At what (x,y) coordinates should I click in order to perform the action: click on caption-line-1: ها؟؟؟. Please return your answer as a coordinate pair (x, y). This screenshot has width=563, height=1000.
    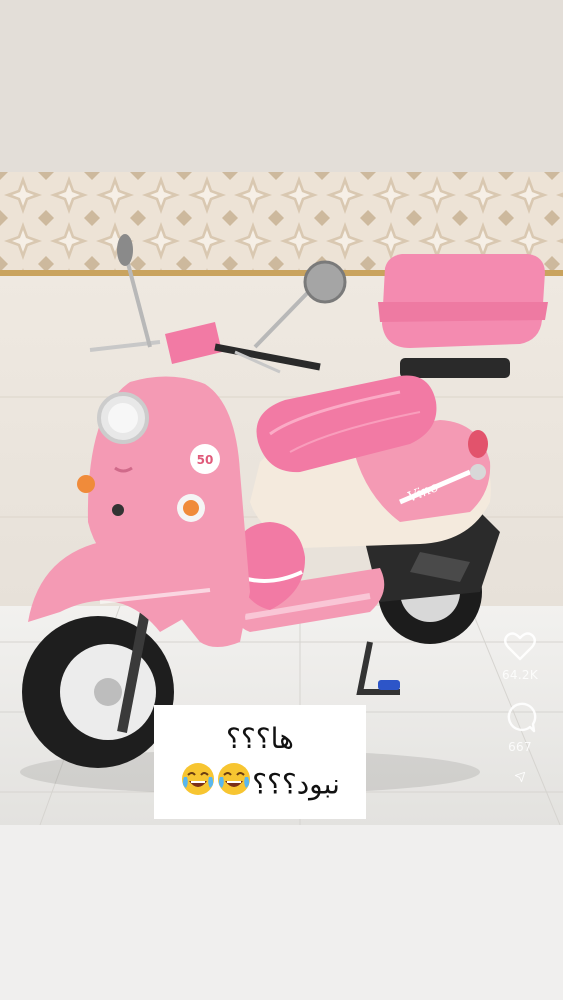
    Looking at the image, I should click on (260, 738).